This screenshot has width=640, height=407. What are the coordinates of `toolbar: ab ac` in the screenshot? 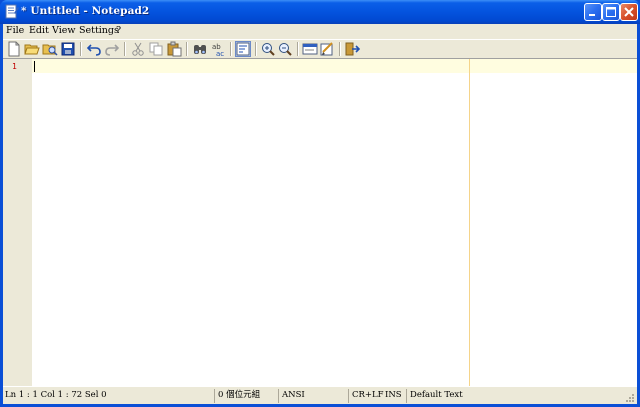 It's located at (320, 48).